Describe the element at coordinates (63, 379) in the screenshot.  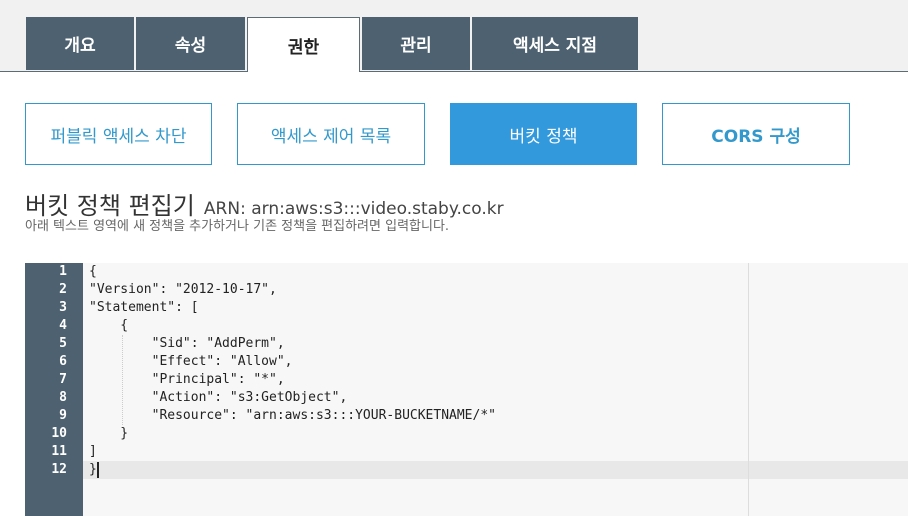
I see `line-number: 7` at that location.